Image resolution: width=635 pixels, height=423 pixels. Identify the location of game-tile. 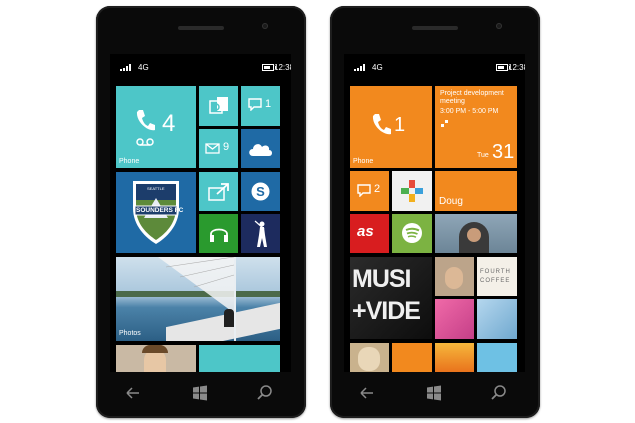
(454, 357).